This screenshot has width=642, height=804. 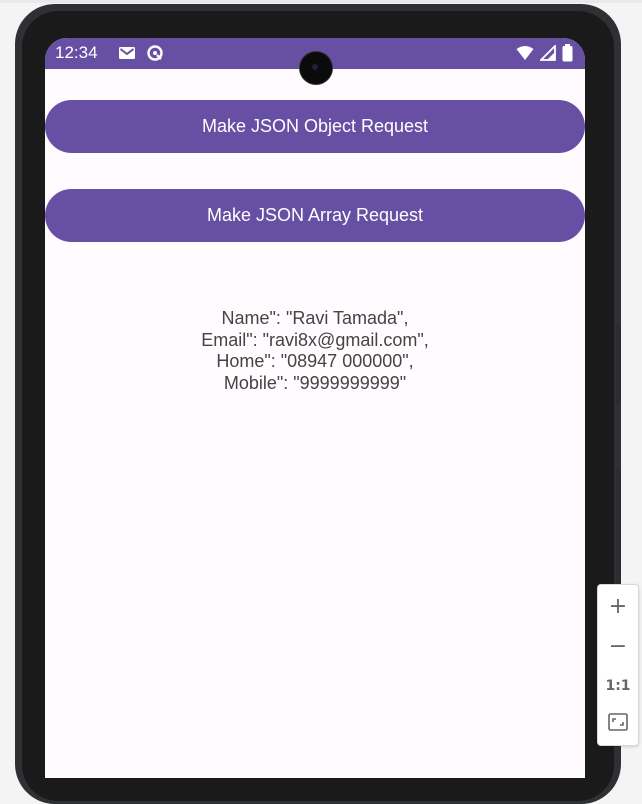 What do you see at coordinates (127, 55) in the screenshot?
I see `mail-icon` at bounding box center [127, 55].